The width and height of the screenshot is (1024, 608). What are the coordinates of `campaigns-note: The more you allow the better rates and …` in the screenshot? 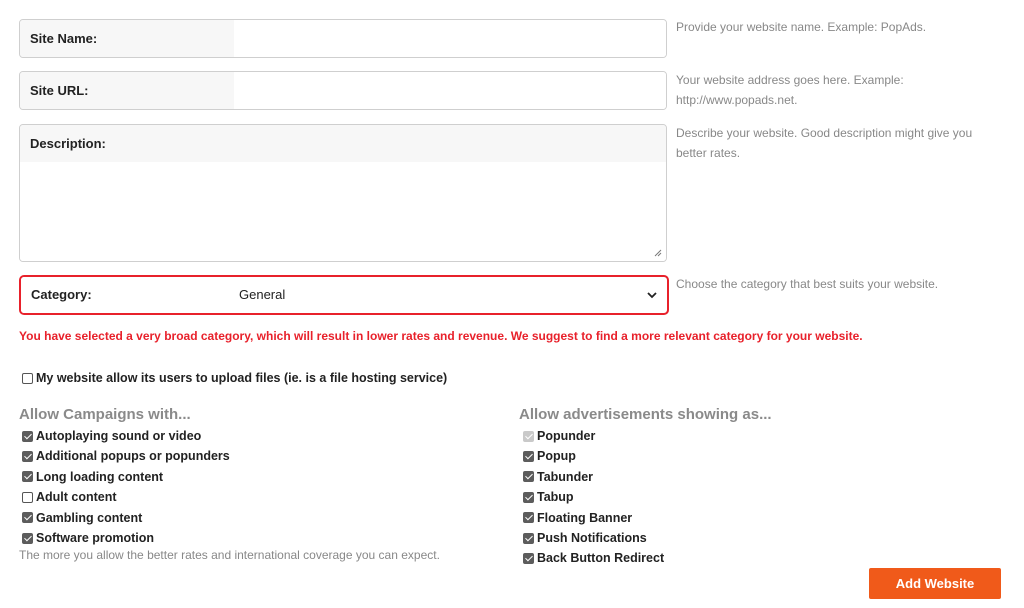 It's located at (229, 555).